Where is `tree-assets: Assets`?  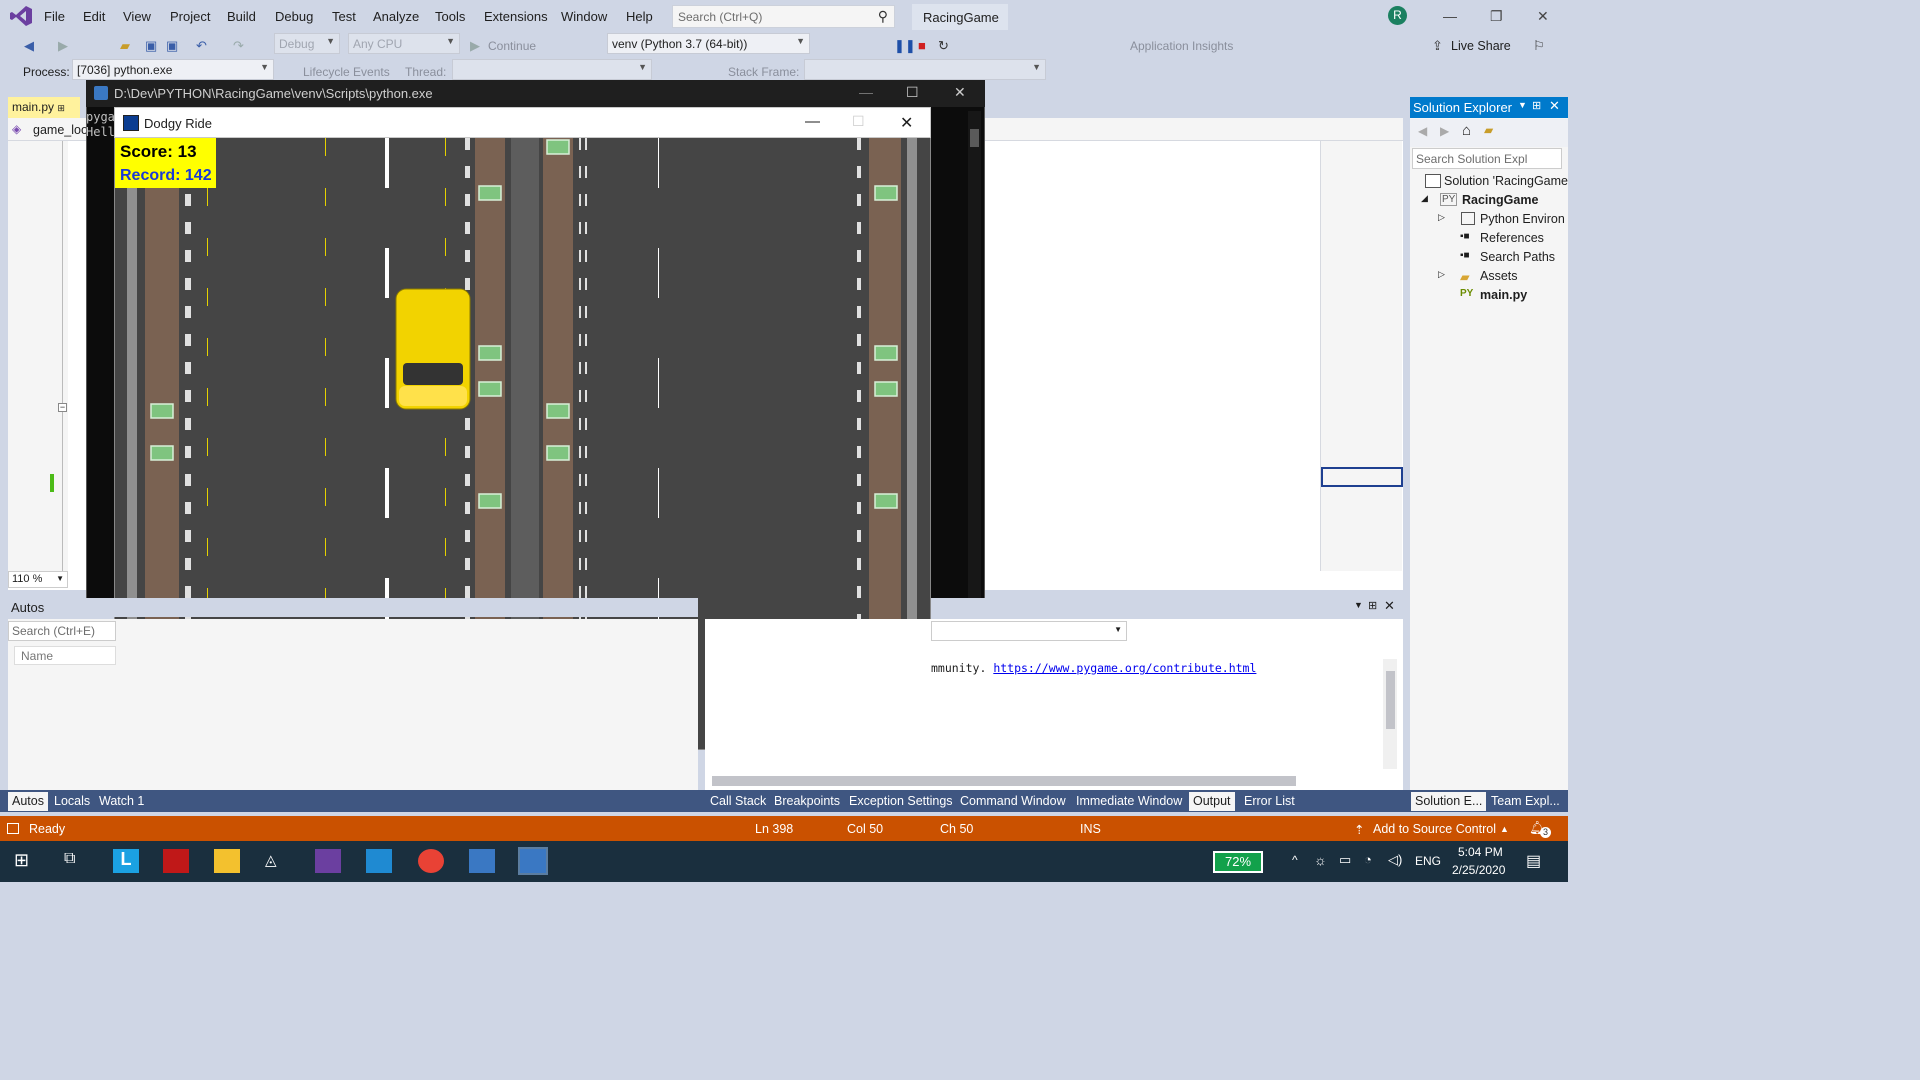
tree-assets: Assets is located at coordinates (1499, 276).